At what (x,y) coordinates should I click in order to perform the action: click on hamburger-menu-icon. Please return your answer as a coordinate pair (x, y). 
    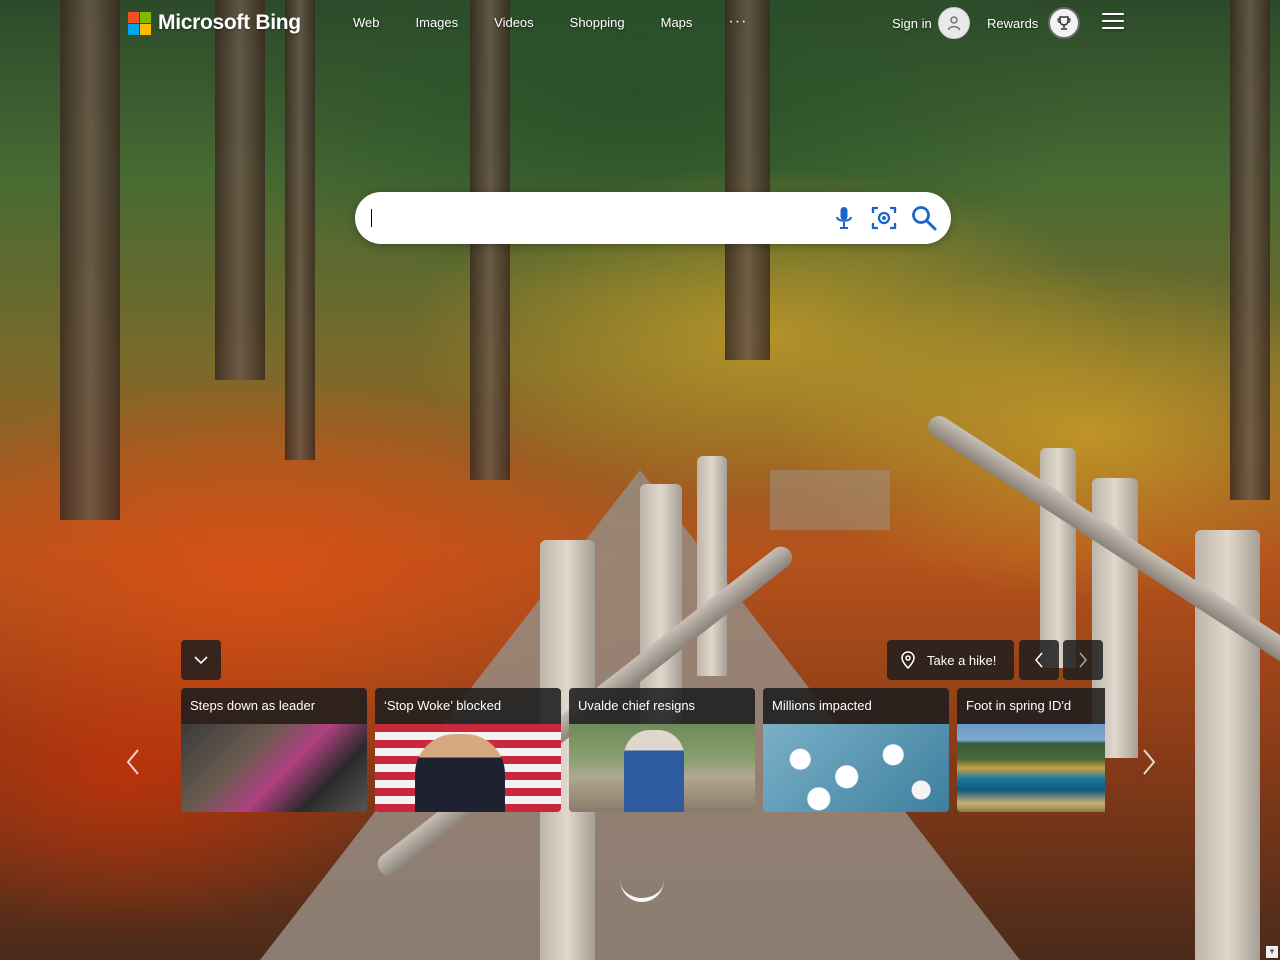
    Looking at the image, I should click on (1113, 22).